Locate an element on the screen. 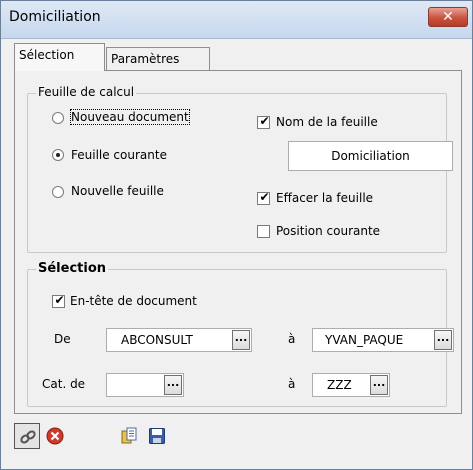 This screenshot has height=470, width=473. a-value-1: YVAN_PAQUE is located at coordinates (364, 340).